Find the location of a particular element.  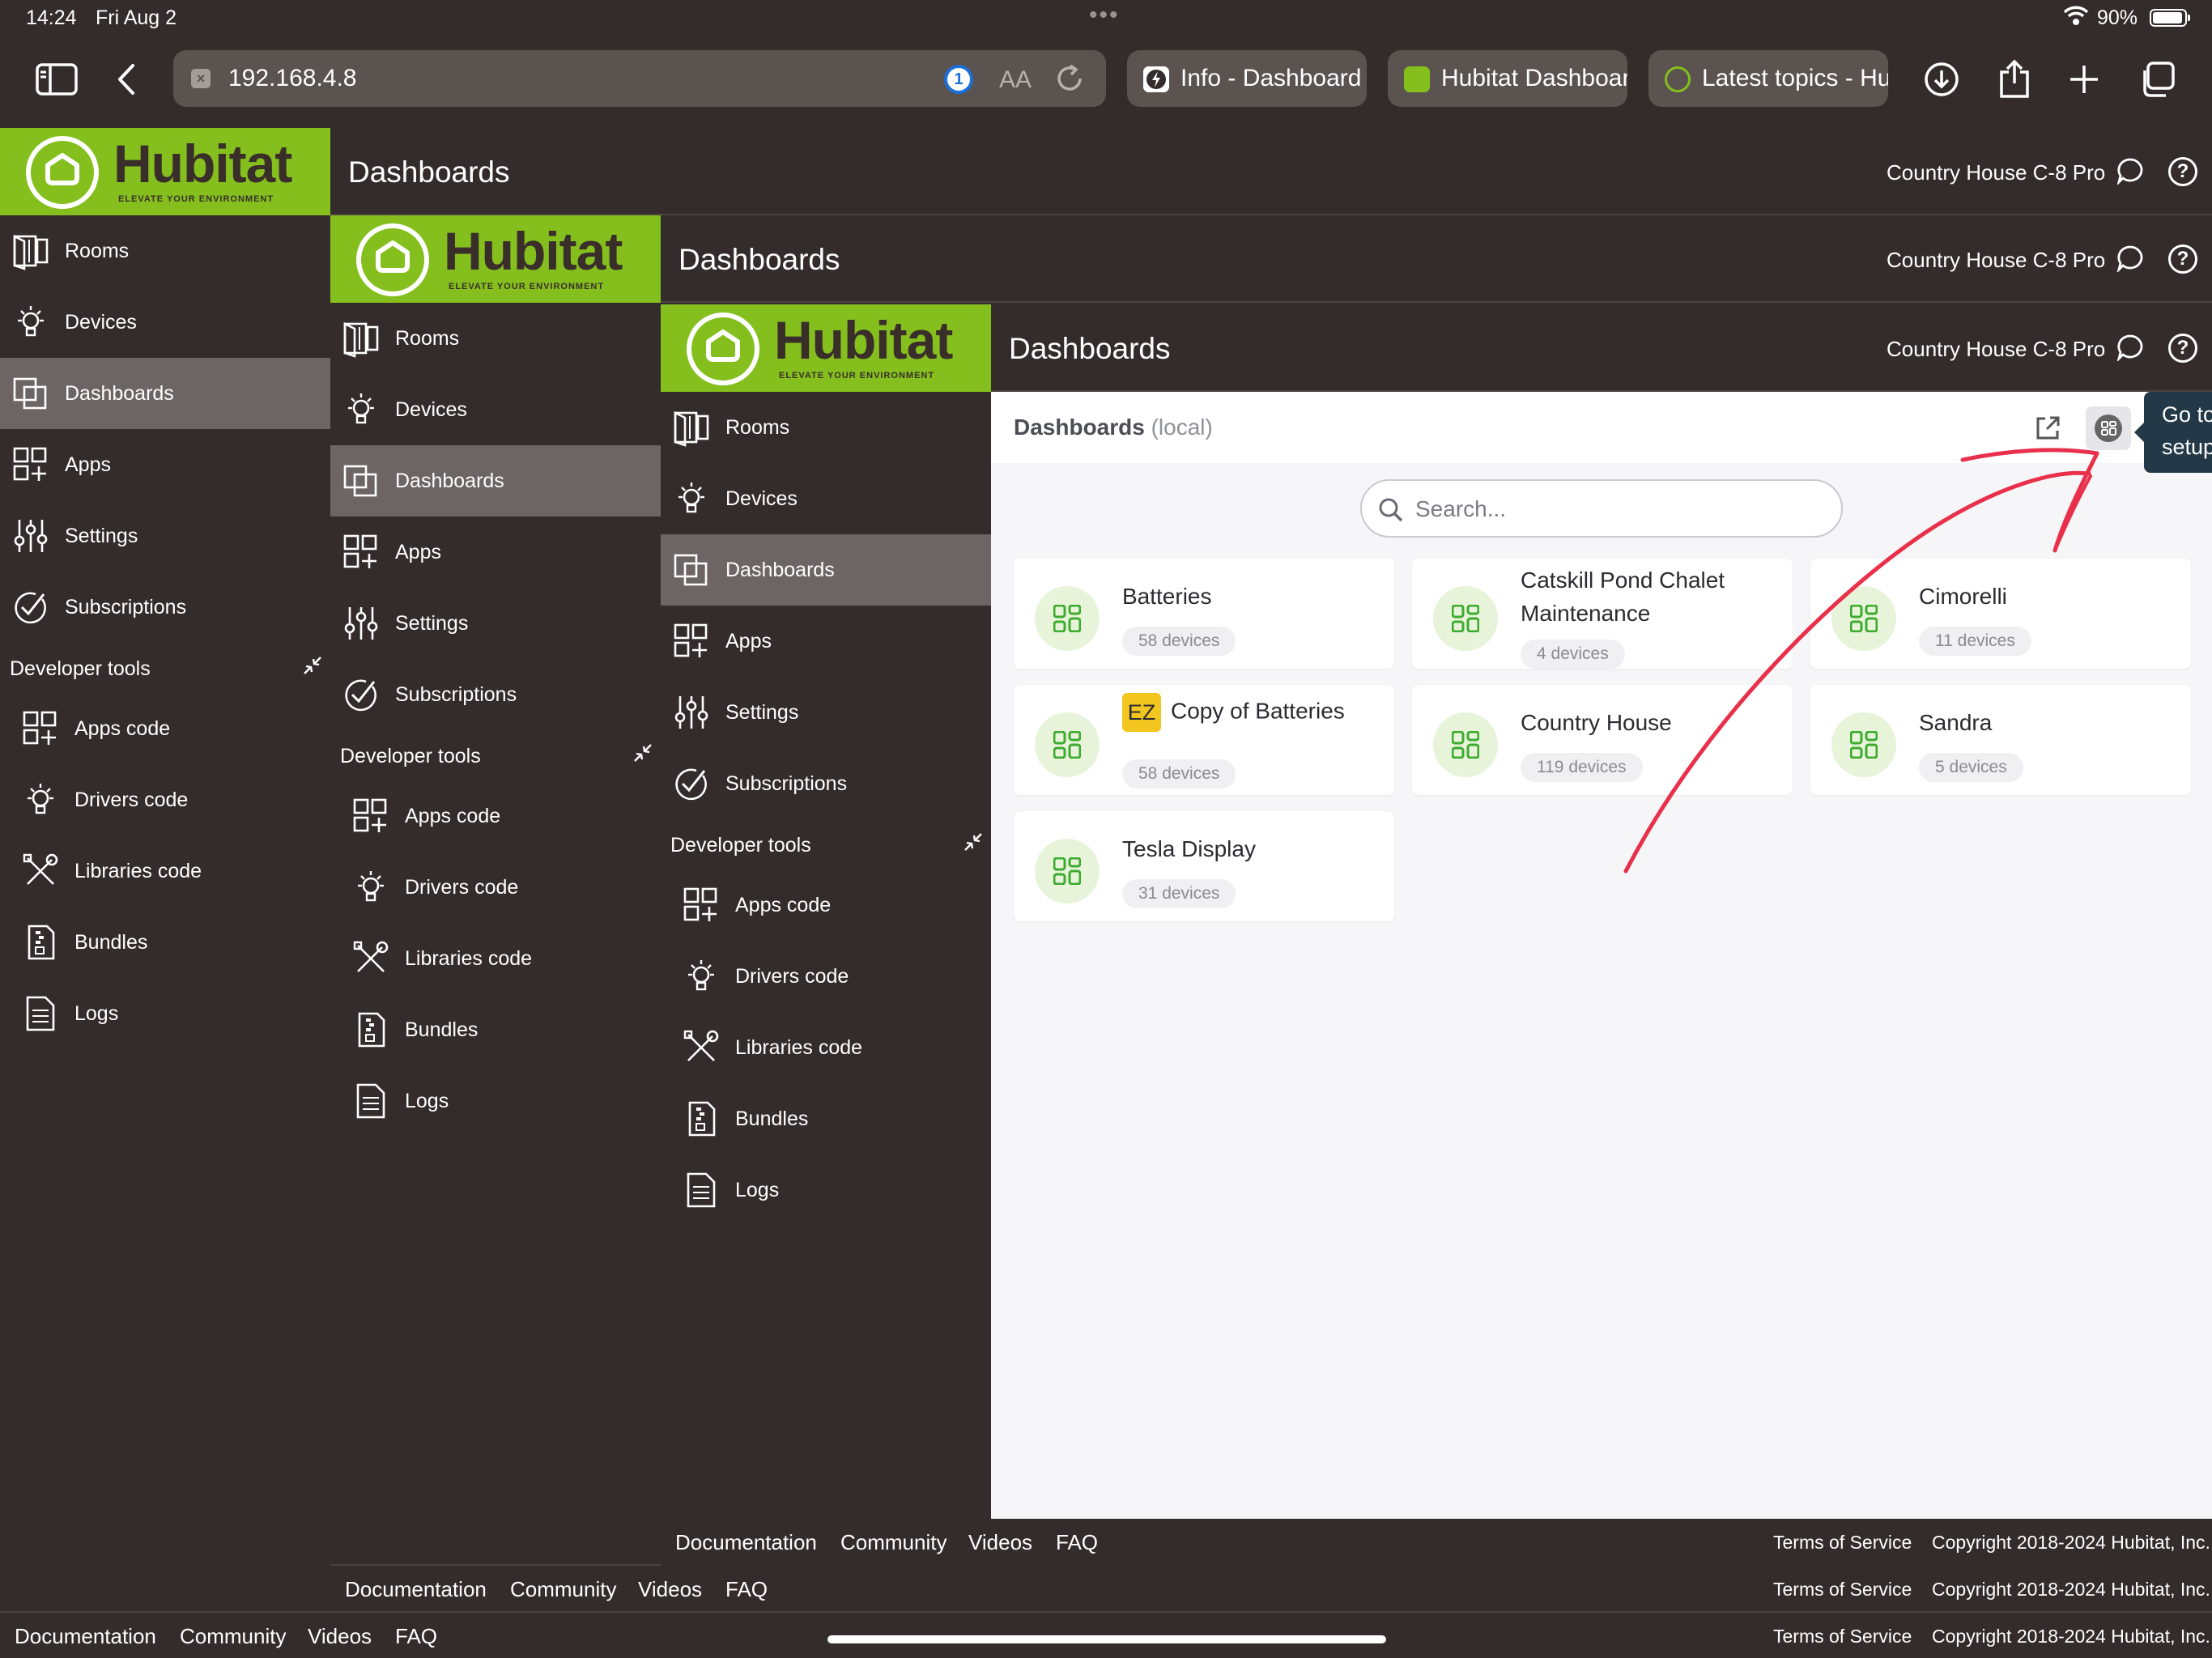

tab-latest-topics: Latest topics - Hubitat is located at coordinates (1768, 78).